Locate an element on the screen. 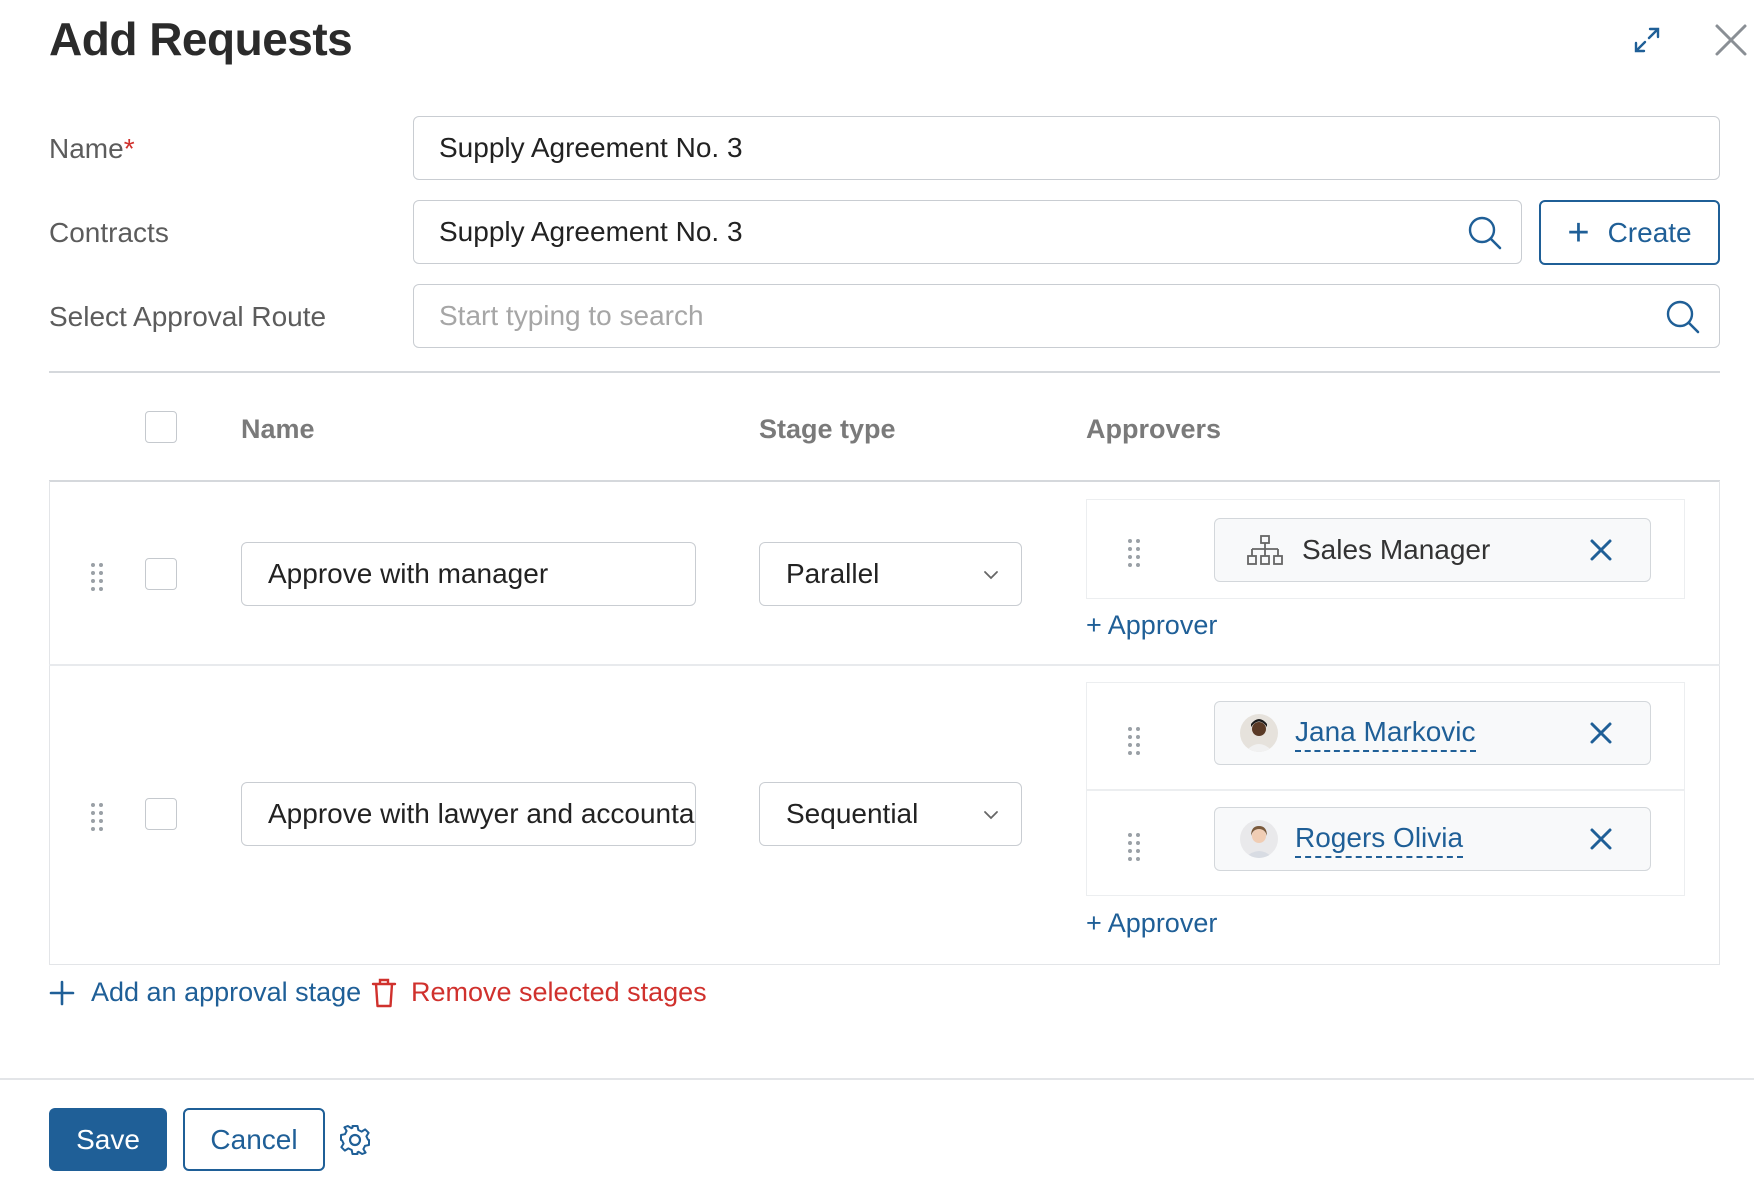  approval-route-placeholder: Start typing to search is located at coordinates (571, 315).